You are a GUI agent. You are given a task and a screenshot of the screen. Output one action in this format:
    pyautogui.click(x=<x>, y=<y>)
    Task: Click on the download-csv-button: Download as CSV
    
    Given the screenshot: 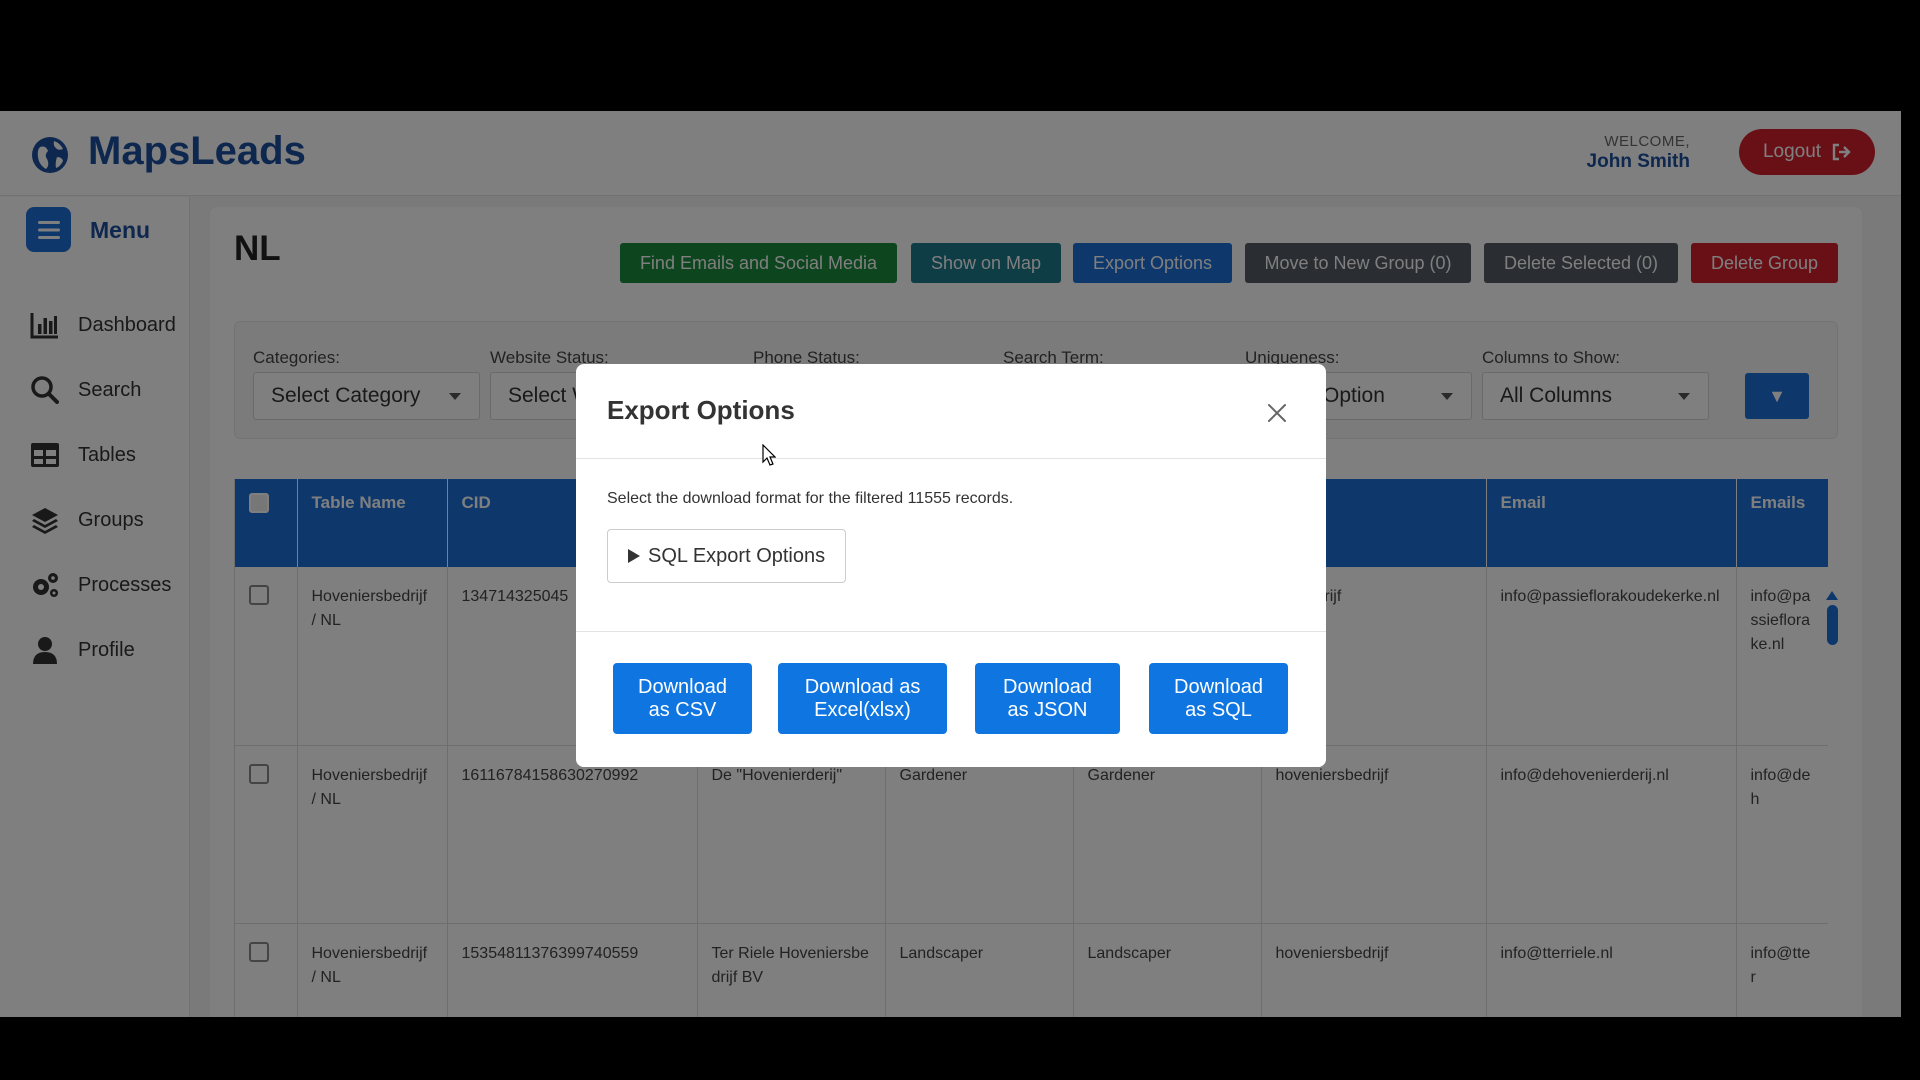 What is the action you would take?
    pyautogui.click(x=682, y=698)
    